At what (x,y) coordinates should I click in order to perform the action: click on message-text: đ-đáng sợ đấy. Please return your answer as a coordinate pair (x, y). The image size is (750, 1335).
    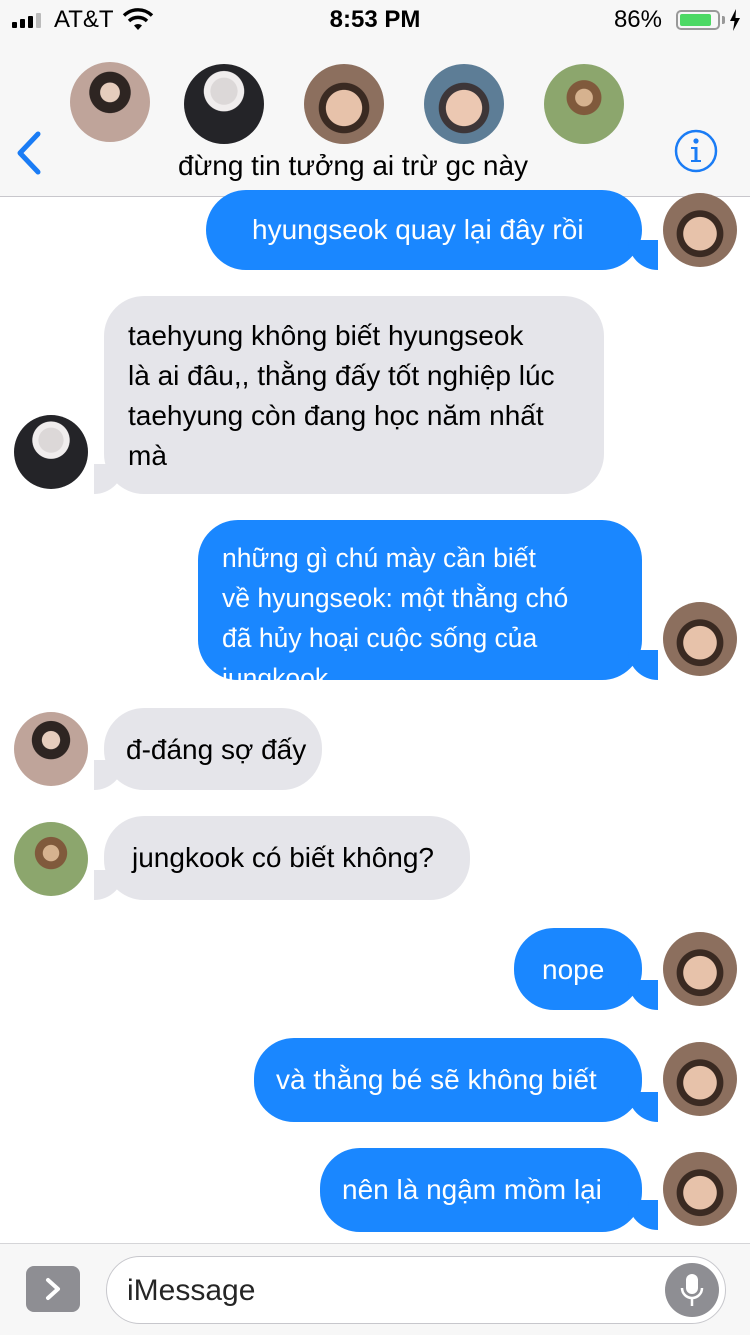
    Looking at the image, I should click on (216, 749).